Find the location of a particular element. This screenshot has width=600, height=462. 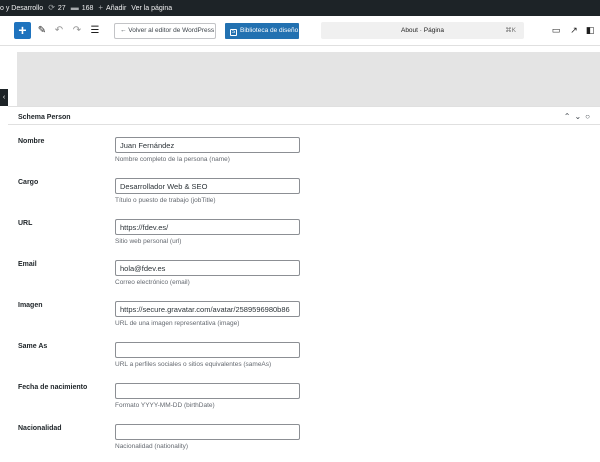

panel-controls: ⌃ ⌄ ○ is located at coordinates (575, 116).